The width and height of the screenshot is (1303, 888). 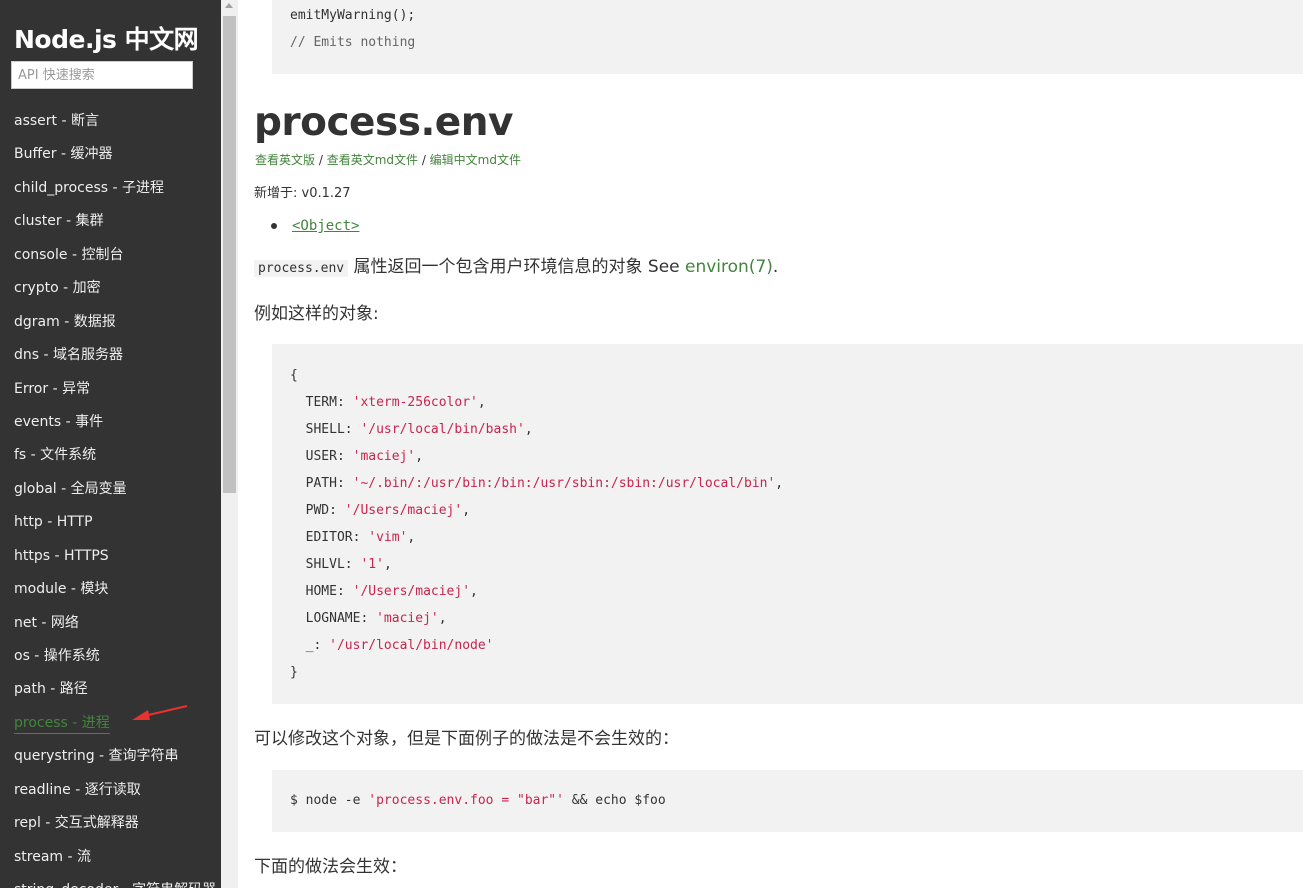 I want to click on env-key: SHELL, so click(x=325, y=429).